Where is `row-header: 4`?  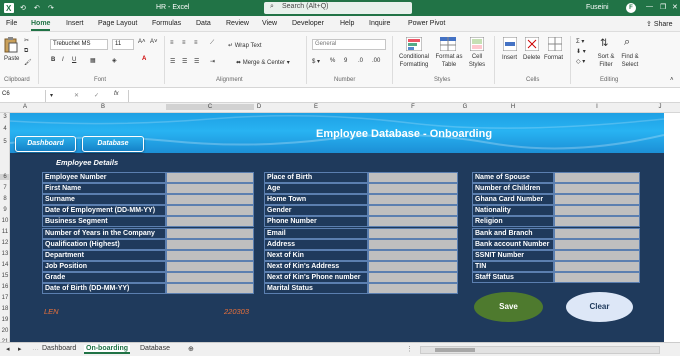 row-header: 4 is located at coordinates (5, 129).